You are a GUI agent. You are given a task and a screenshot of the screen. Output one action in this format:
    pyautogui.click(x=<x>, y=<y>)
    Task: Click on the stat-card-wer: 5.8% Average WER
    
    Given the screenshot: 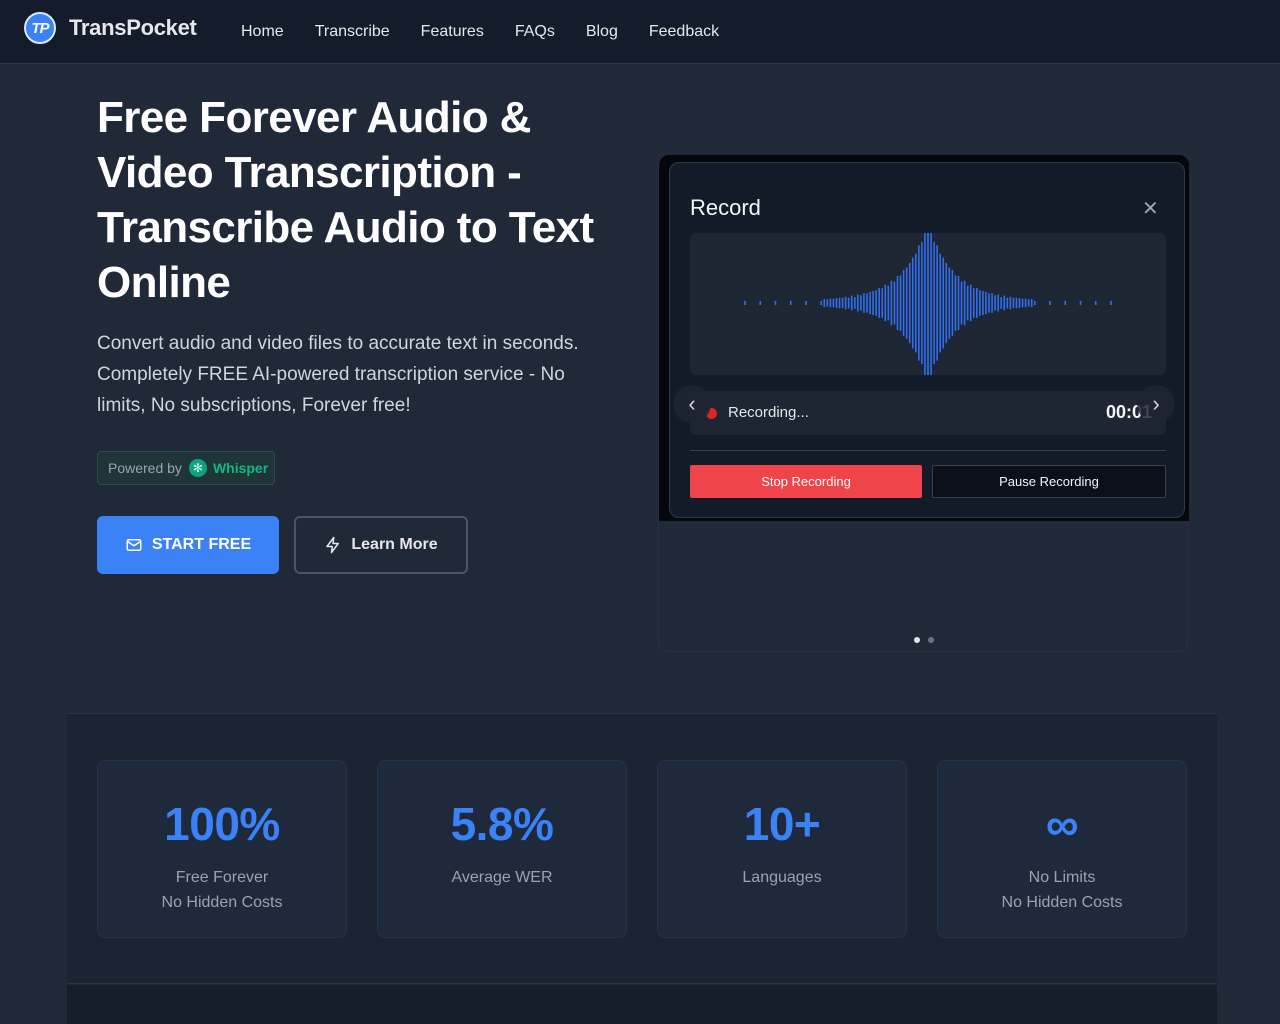 What is the action you would take?
    pyautogui.click(x=502, y=849)
    